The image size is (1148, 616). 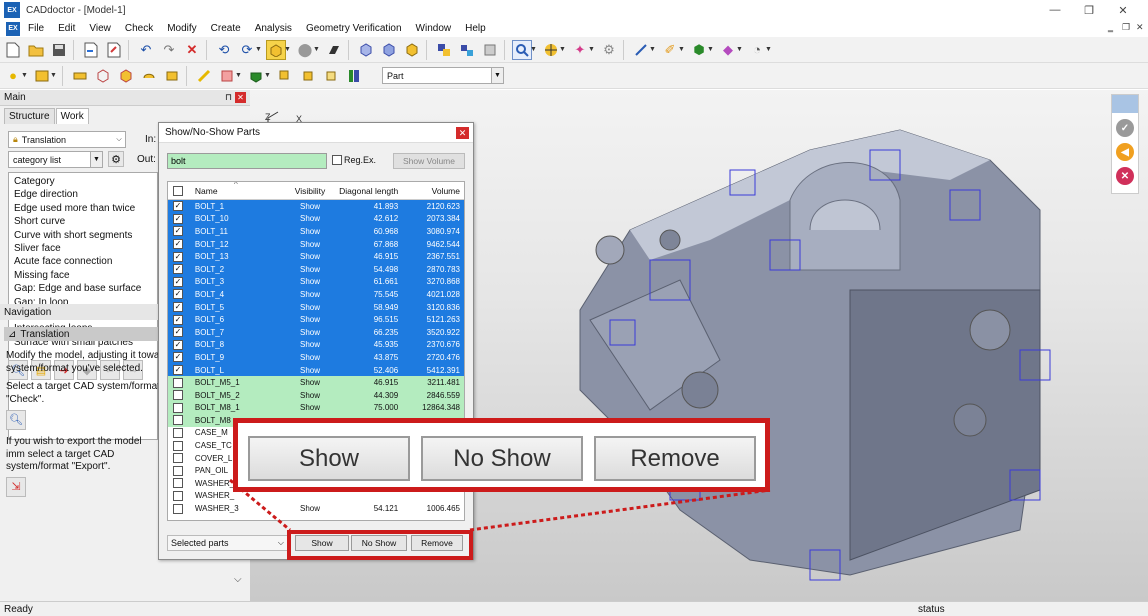 I want to click on callout-connectors, so click(x=500, y=505).